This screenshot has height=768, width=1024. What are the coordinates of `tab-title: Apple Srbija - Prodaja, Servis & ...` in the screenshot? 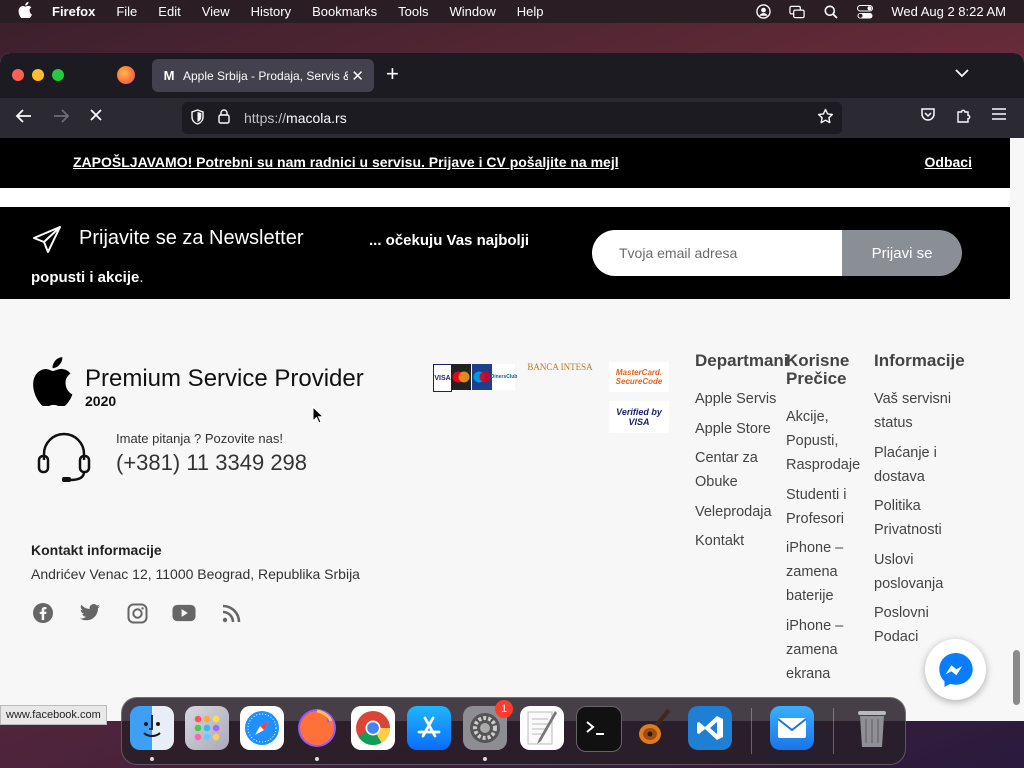 It's located at (265, 75).